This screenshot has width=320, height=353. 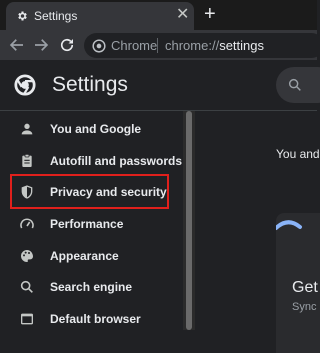 I want to click on tab-settings: Settings ✕, so click(x=100, y=16).